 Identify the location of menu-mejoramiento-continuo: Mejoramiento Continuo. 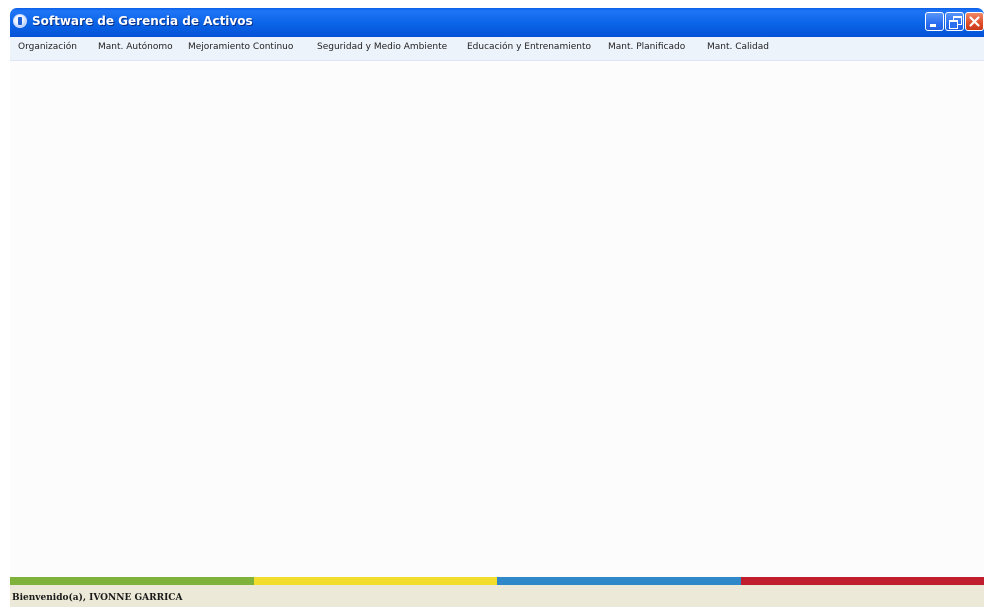
(240, 47).